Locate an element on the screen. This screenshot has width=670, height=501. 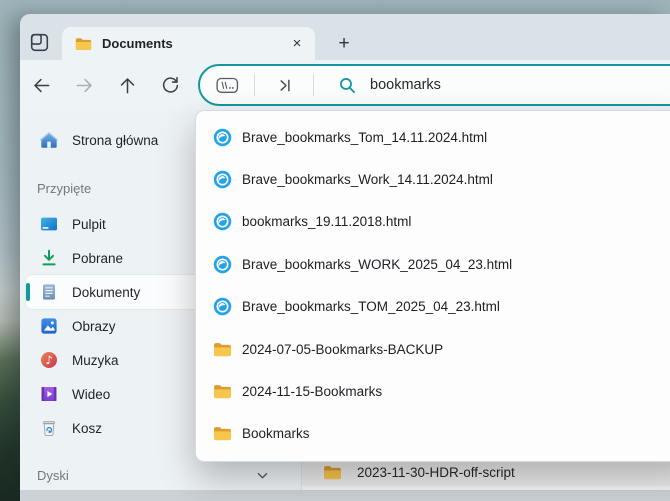
search-result-name: Bookmarks is located at coordinates (276, 434).